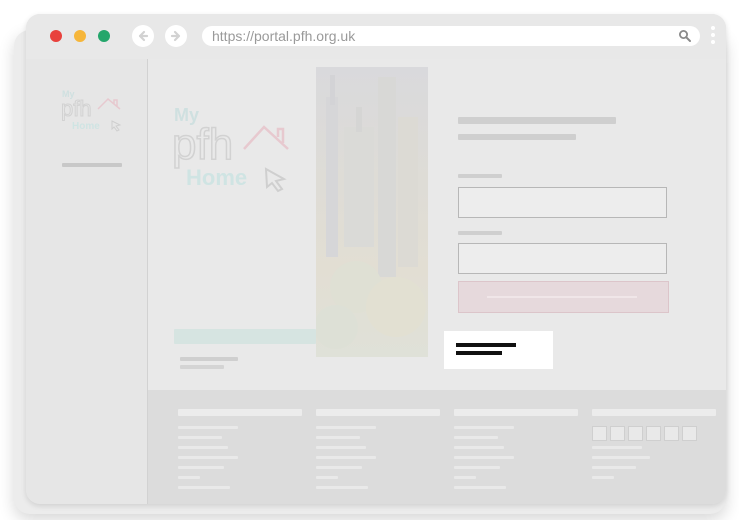  I want to click on login-button, so click(563, 297).